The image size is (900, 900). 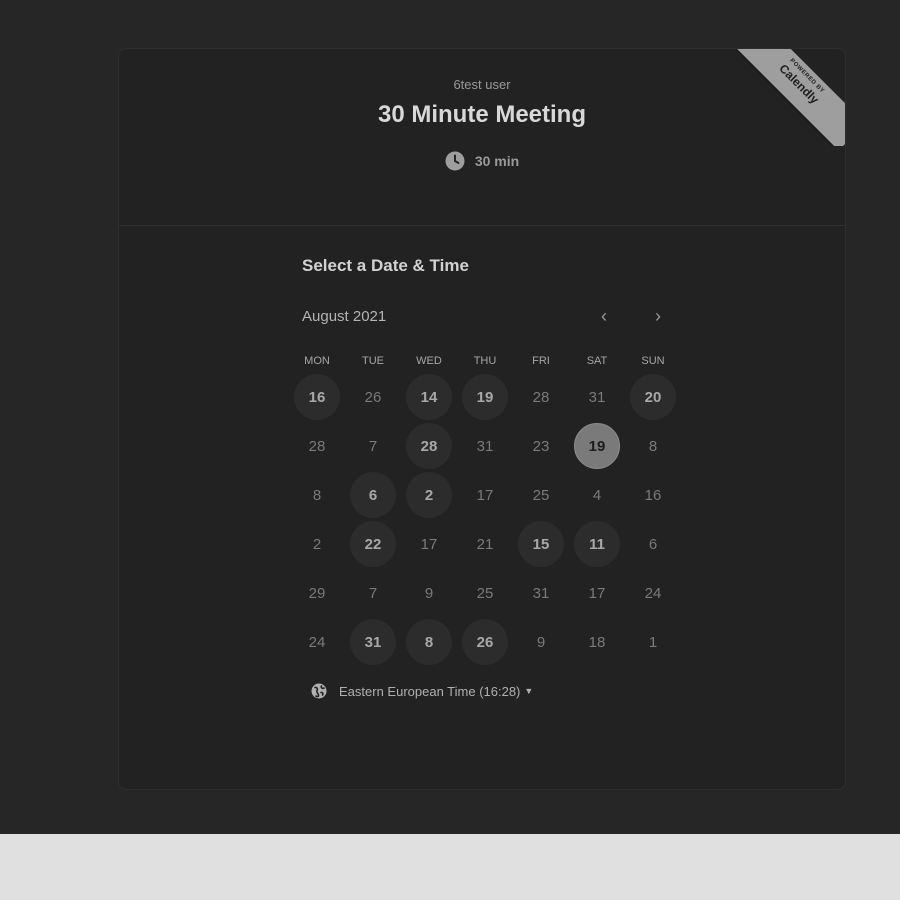 I want to click on previous-month-button: ‹, so click(x=604, y=316).